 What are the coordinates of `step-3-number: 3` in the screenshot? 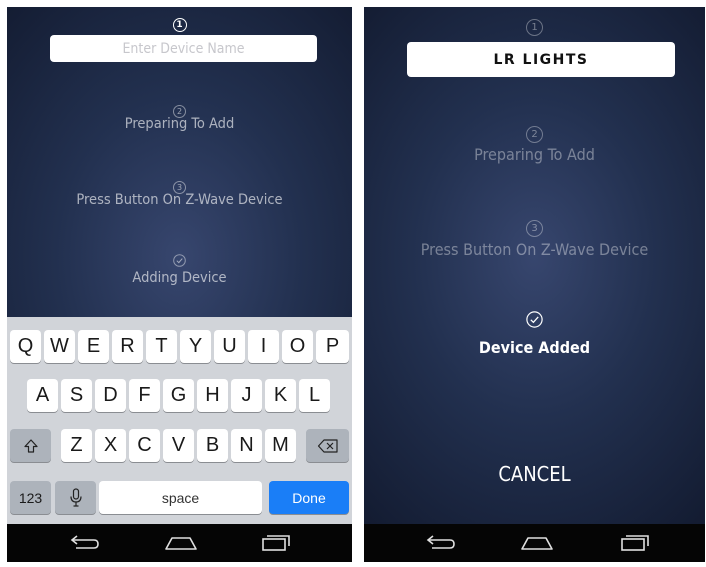 It's located at (534, 228).